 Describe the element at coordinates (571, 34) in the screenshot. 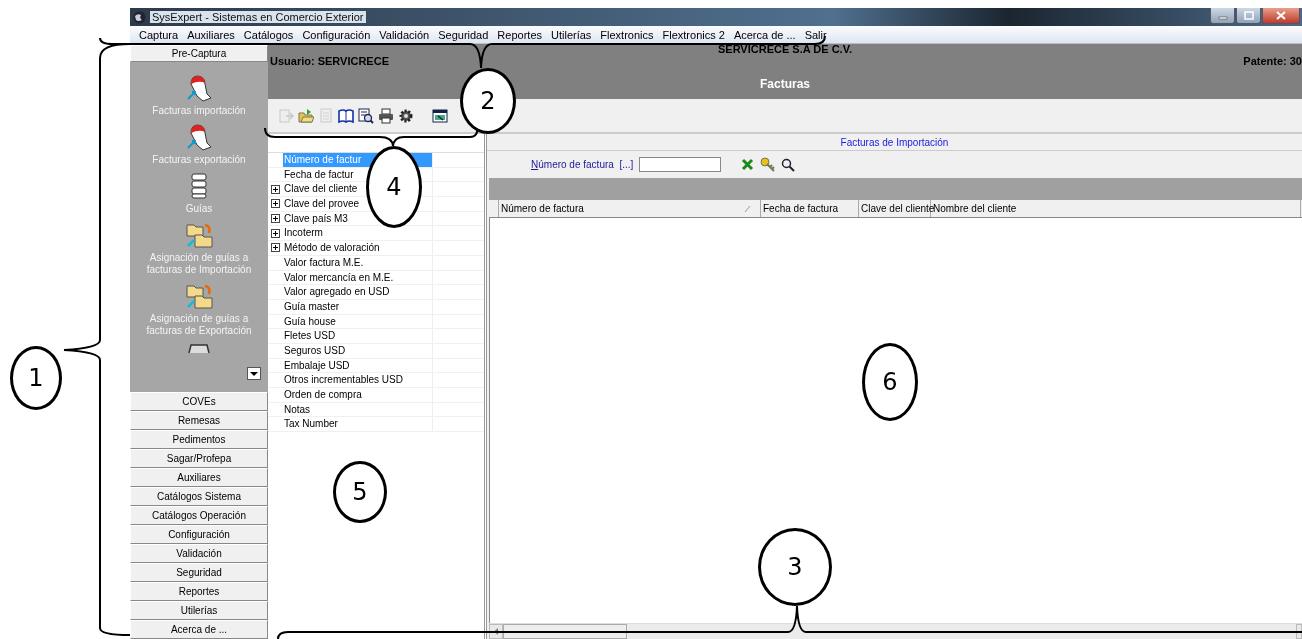

I see `menu-item: Utilerías` at that location.